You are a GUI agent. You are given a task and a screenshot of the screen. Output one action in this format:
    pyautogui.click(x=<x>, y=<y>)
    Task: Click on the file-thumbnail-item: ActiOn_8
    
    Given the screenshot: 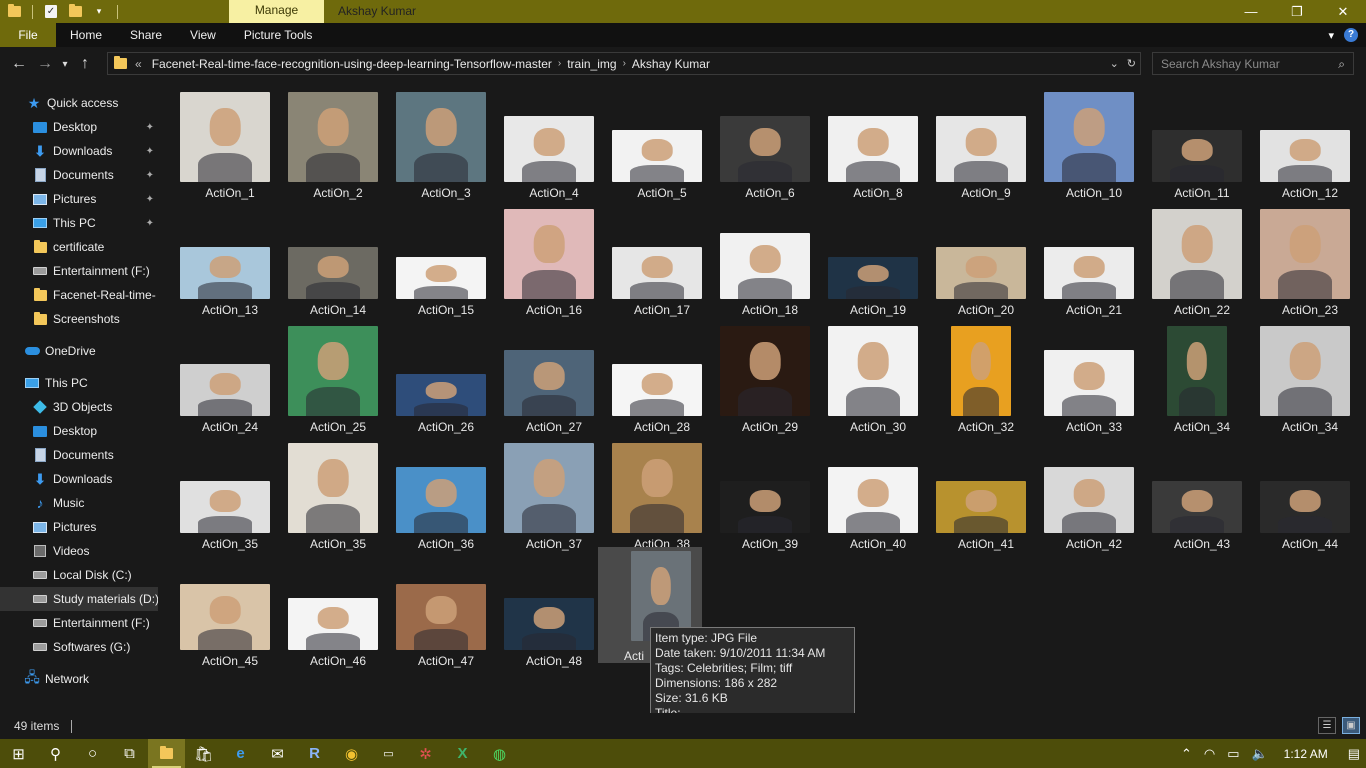 What is the action you would take?
    pyautogui.click(x=866, y=142)
    